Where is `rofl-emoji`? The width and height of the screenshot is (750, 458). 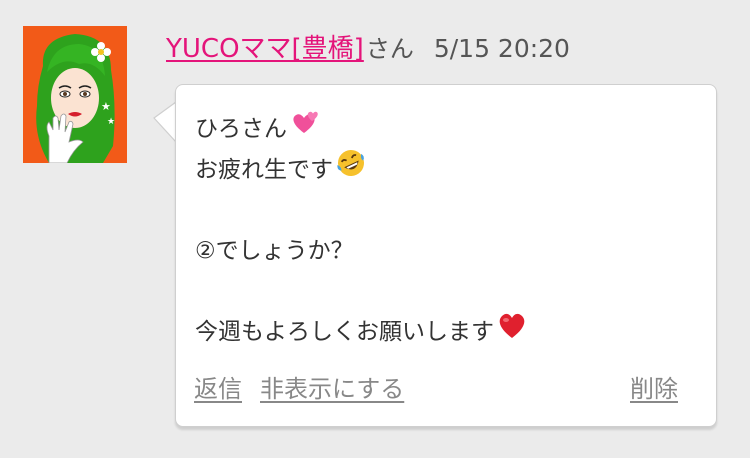
rofl-emoji is located at coordinates (351, 170).